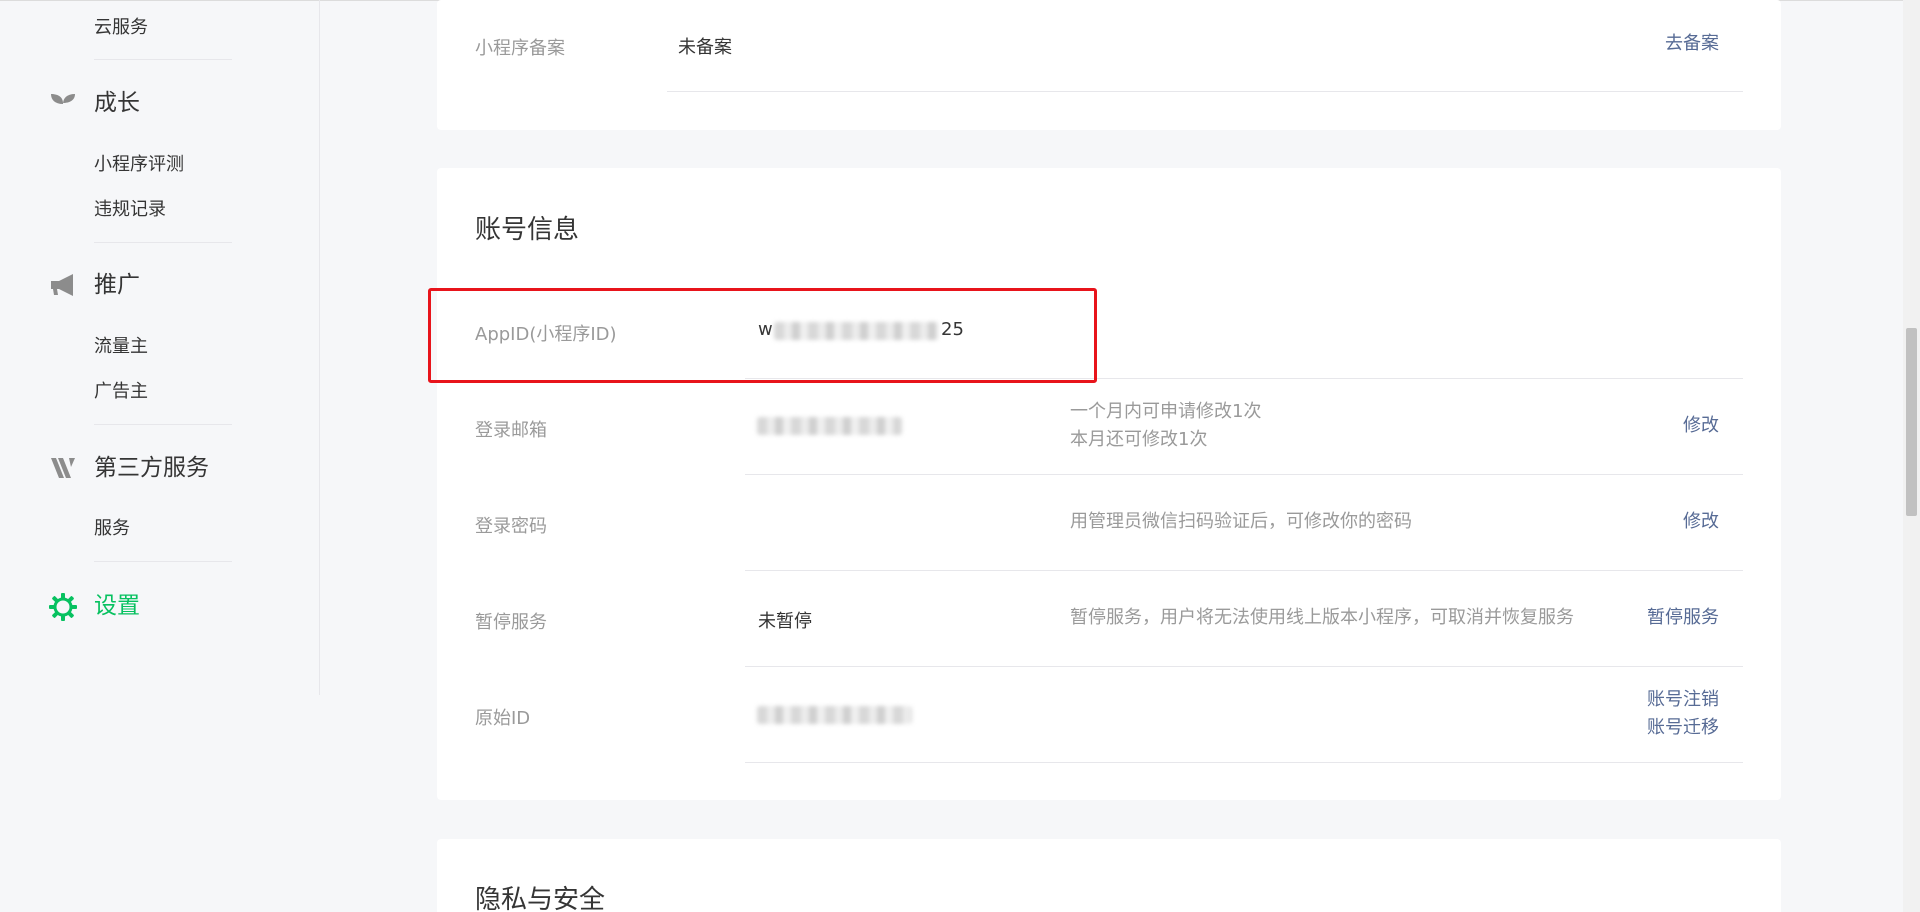  What do you see at coordinates (160, 347) in the screenshot?
I see `sidebar: 云服务 成长 小程序评测 违规记录 推广 流量主 广告主 第三方服务 服务 设置` at bounding box center [160, 347].